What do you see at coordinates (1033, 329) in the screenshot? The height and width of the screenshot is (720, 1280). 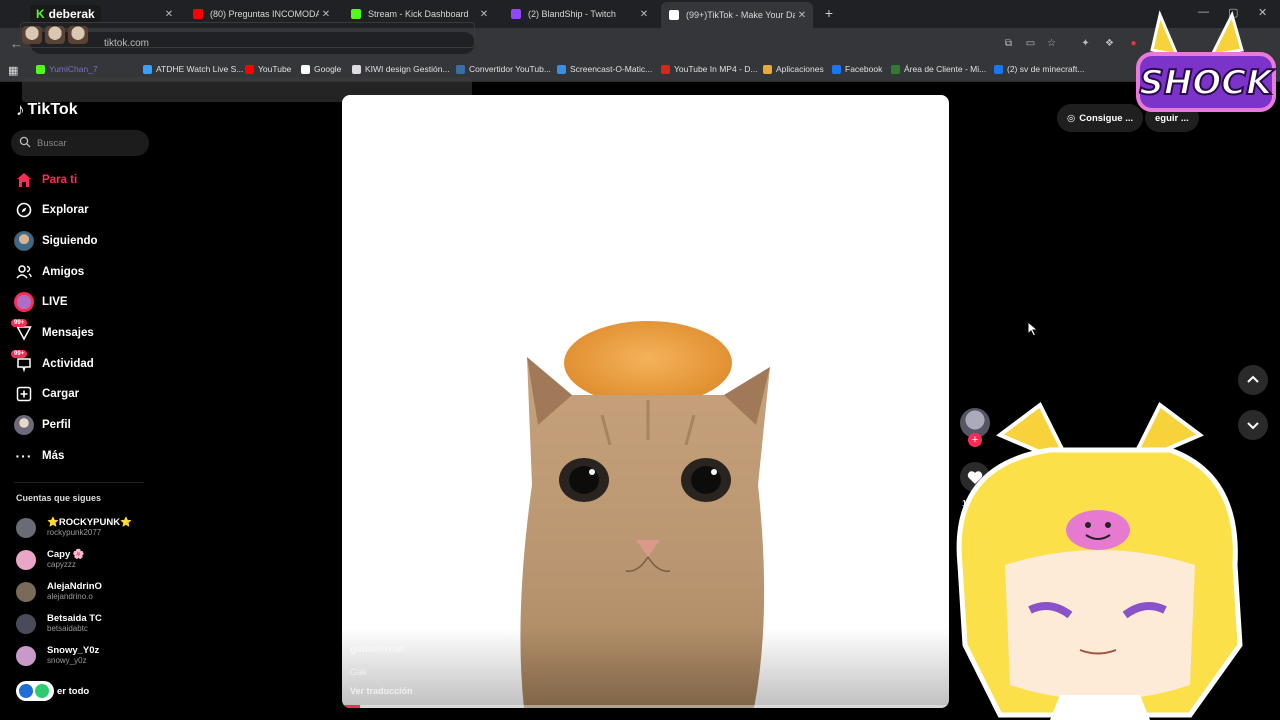 I see `mouse-cursor-icon` at bounding box center [1033, 329].